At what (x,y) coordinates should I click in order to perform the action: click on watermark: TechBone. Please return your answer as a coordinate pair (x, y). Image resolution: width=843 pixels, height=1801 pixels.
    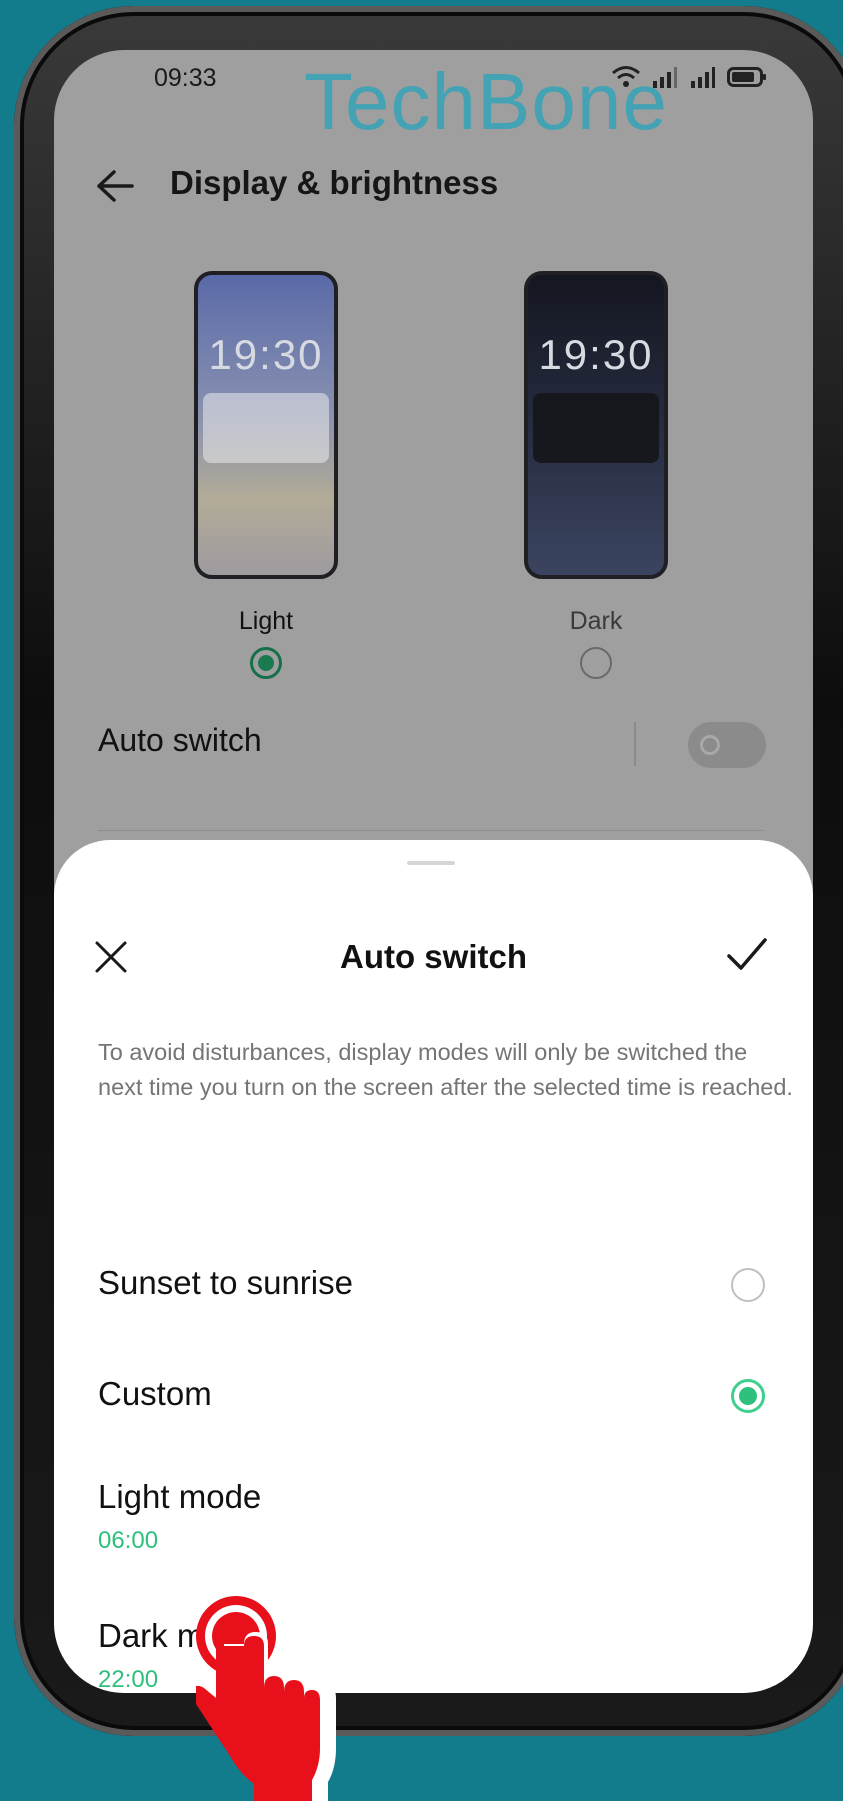
    Looking at the image, I should click on (486, 101).